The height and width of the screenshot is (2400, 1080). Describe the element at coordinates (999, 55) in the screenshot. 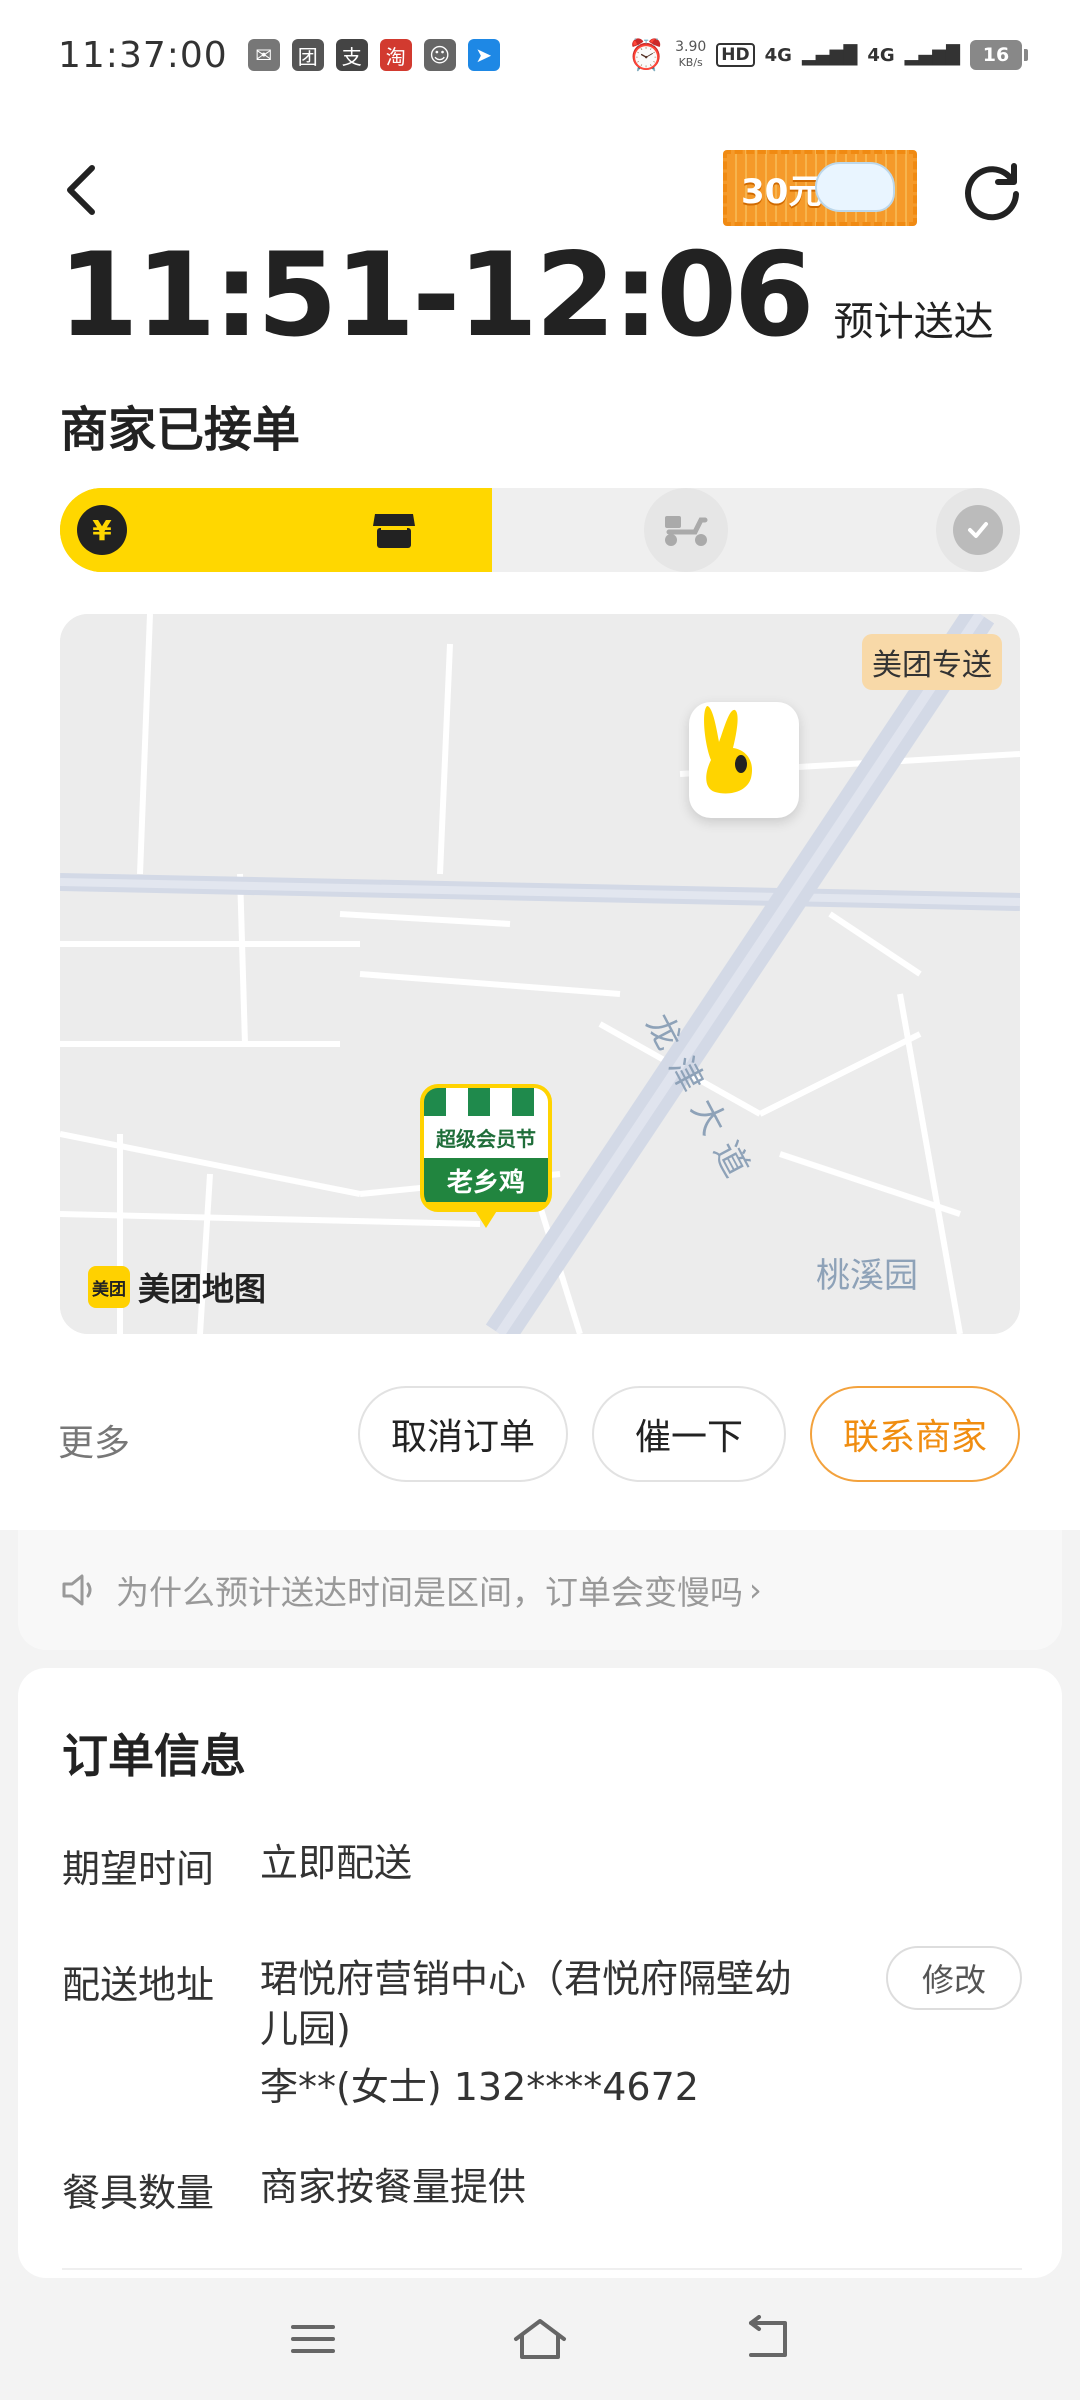

I see `battery-icon: 16` at that location.